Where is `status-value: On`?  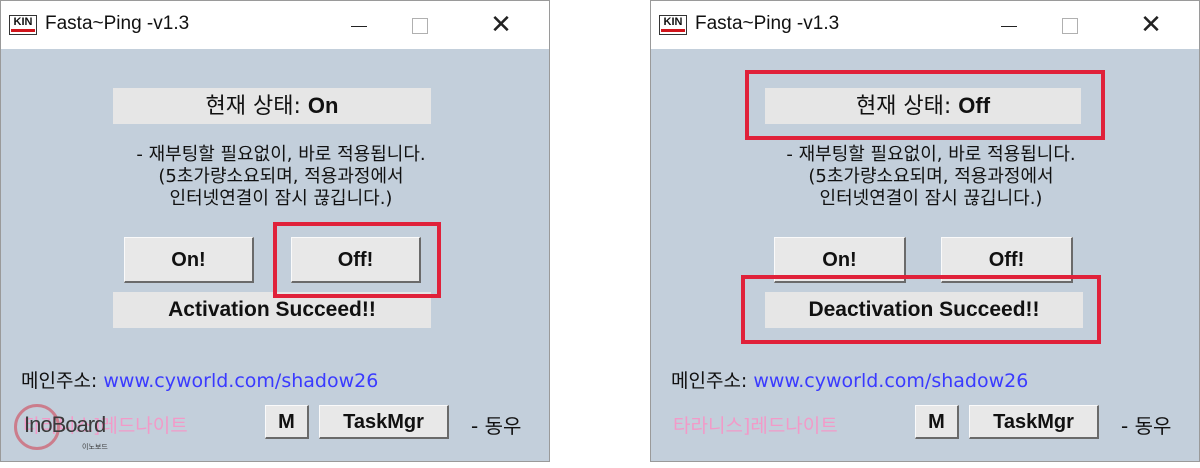
status-value: On is located at coordinates (323, 105).